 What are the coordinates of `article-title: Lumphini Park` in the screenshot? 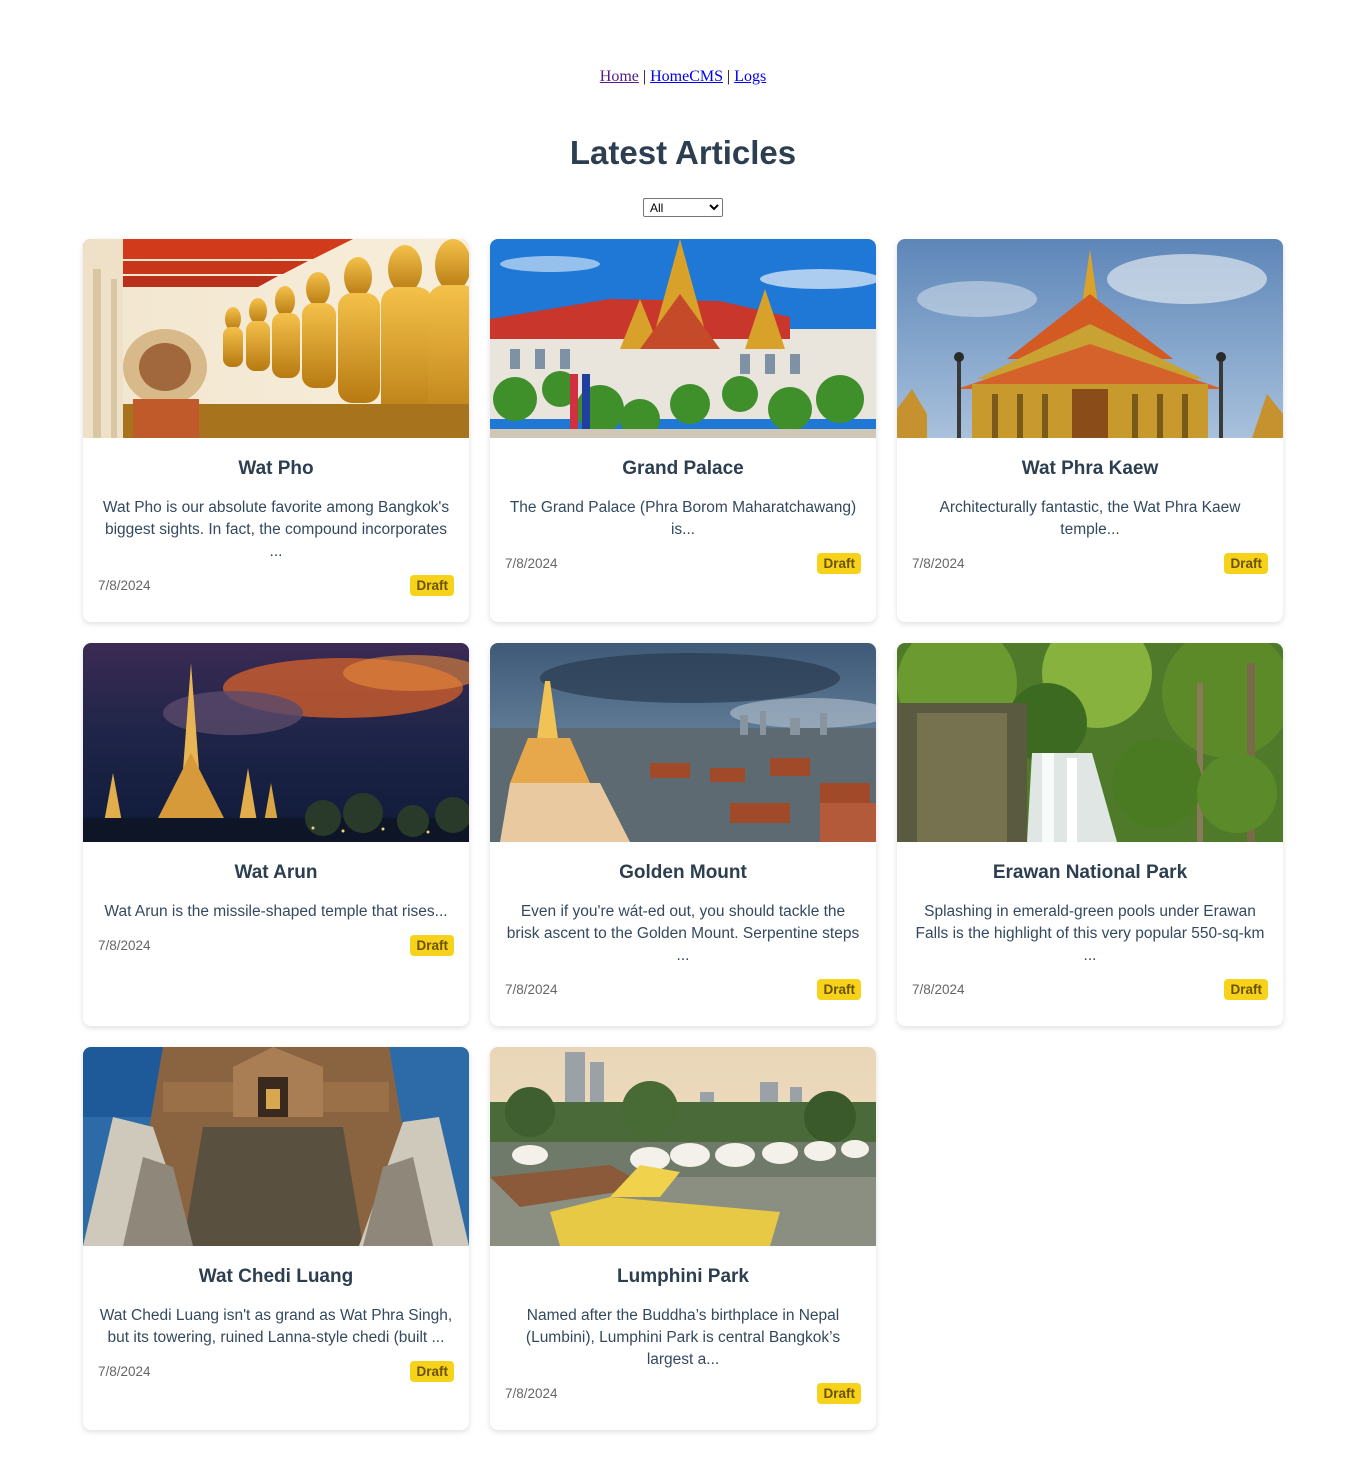 It's located at (683, 1277).